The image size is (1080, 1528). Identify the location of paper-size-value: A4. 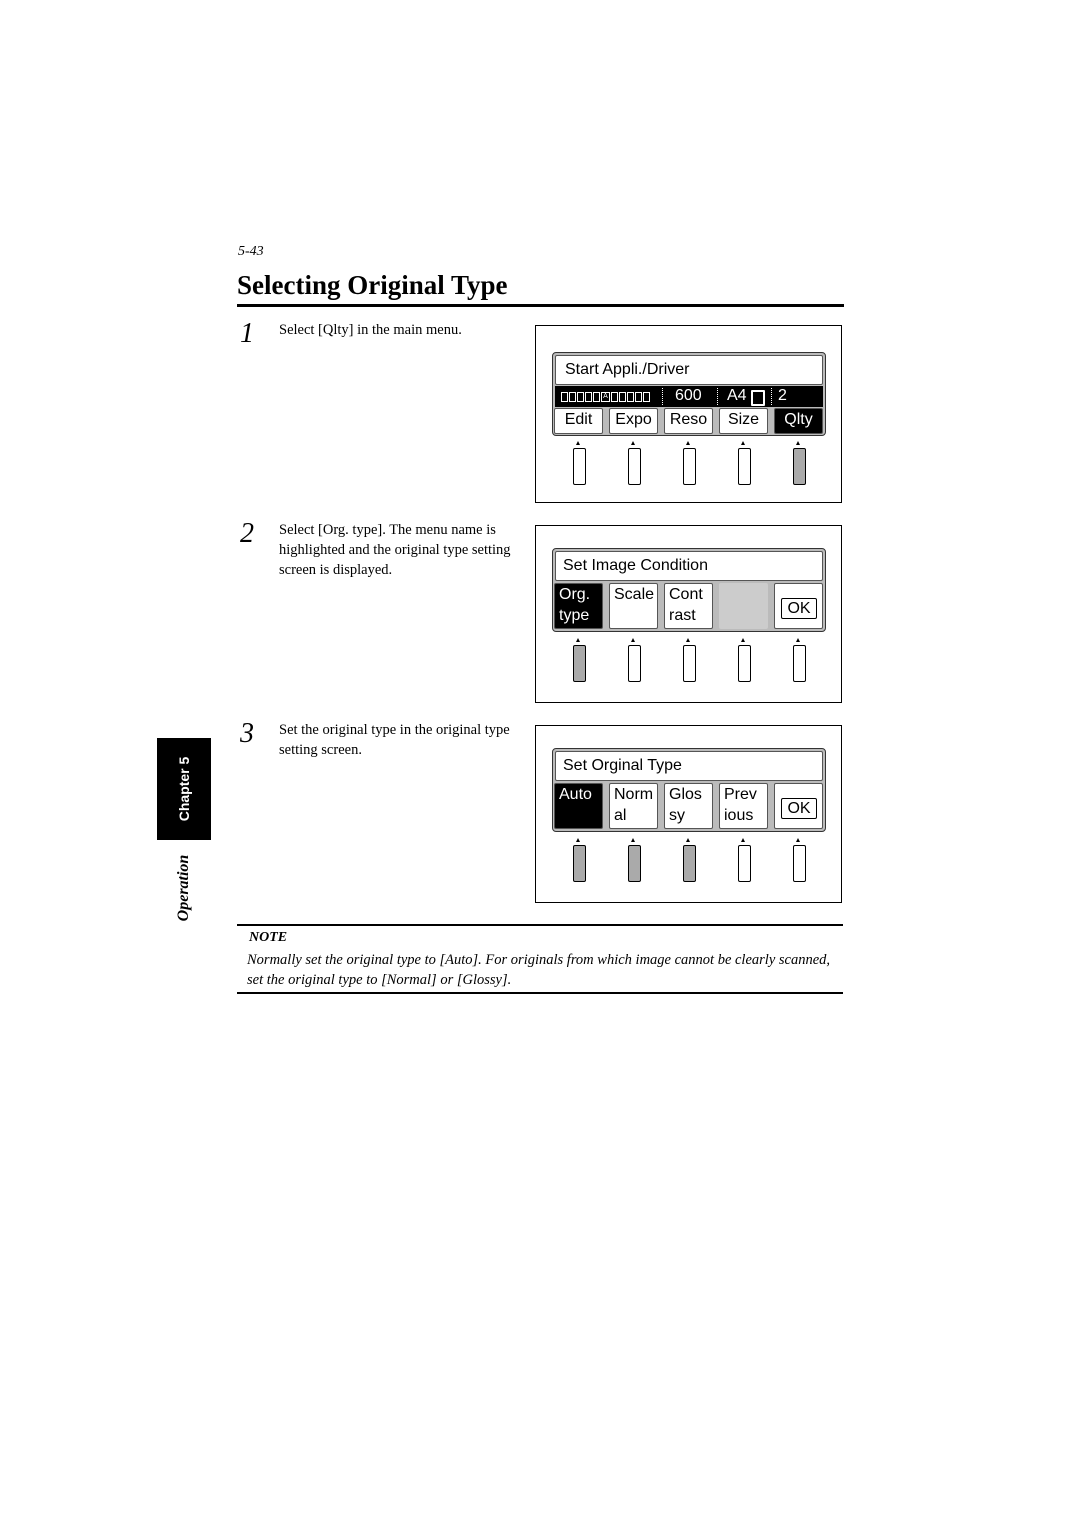
(737, 395).